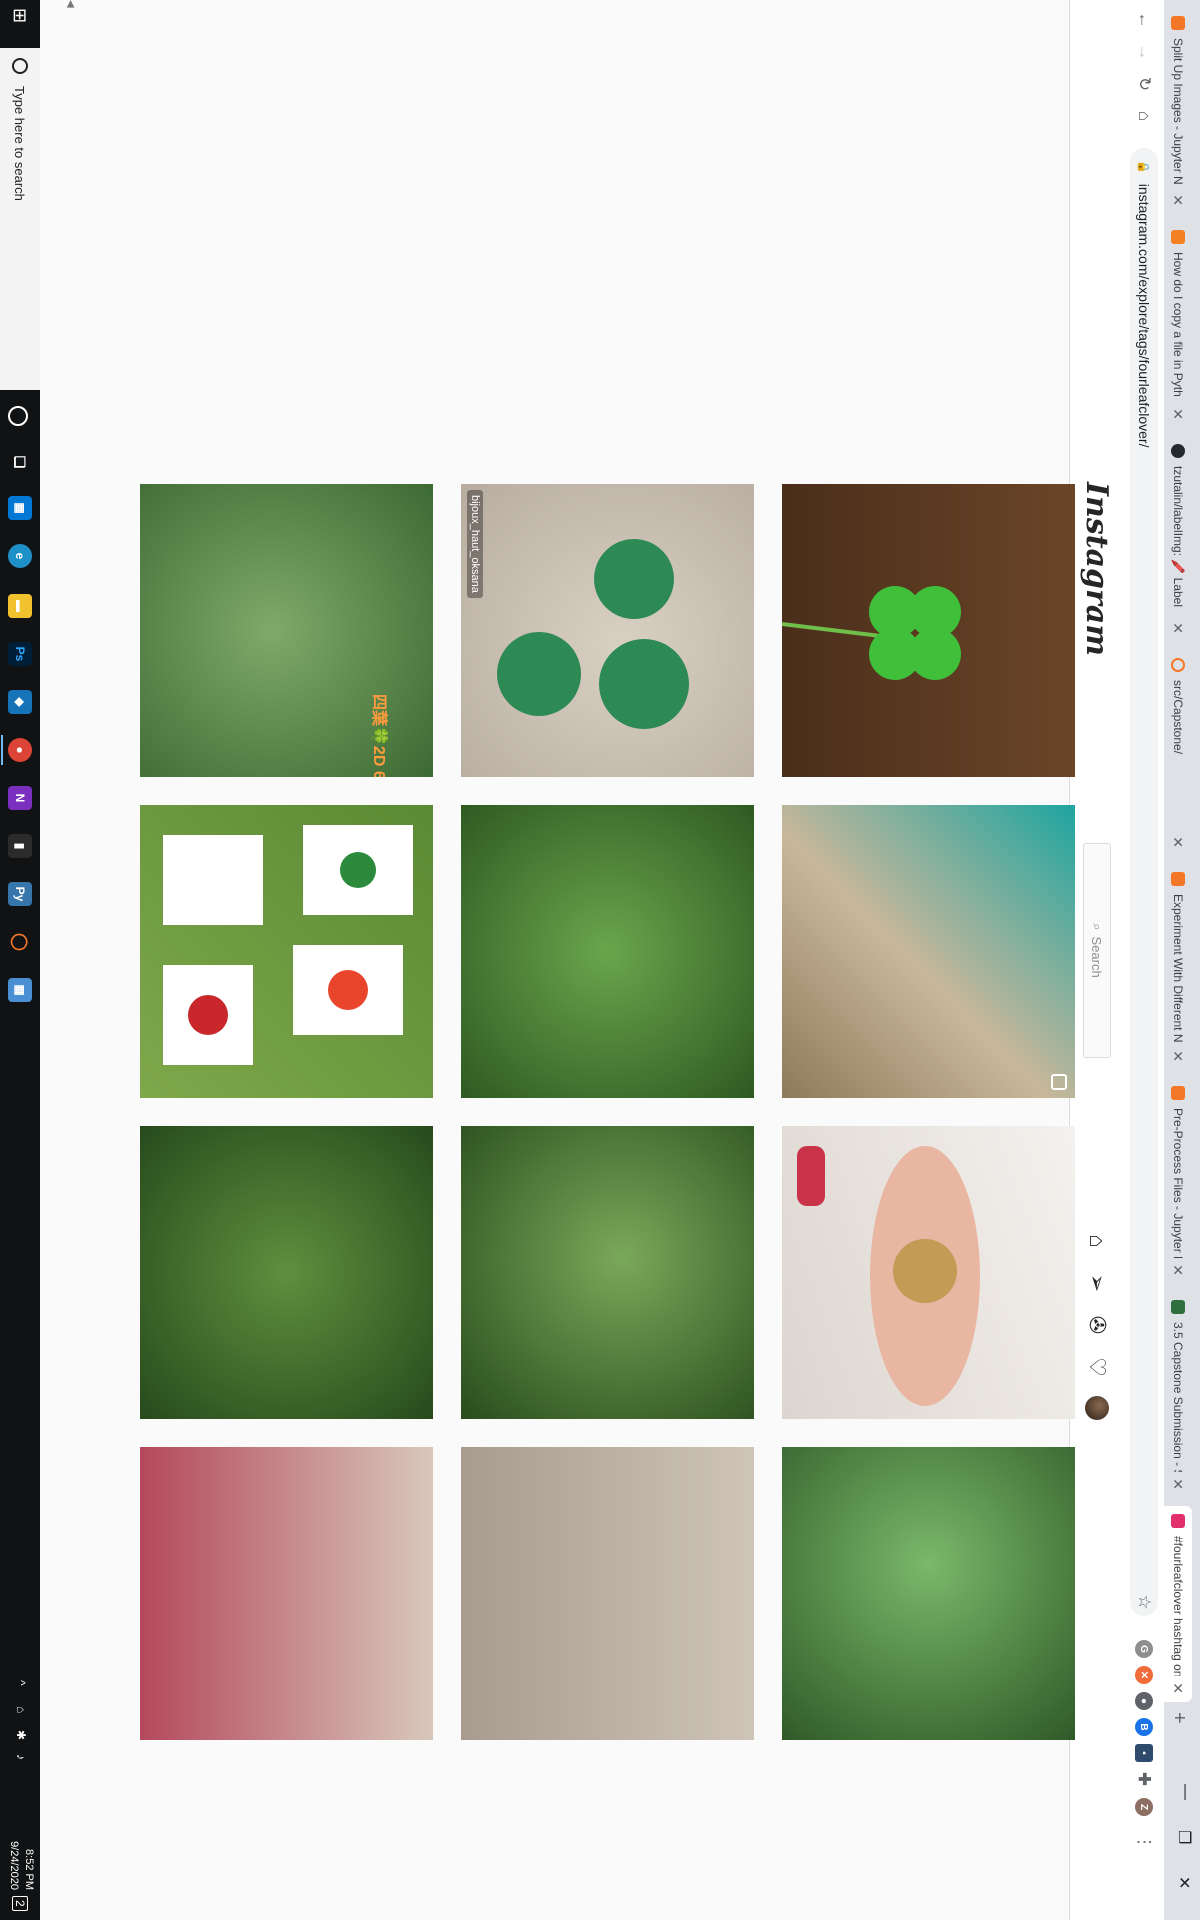 Image resolution: width=1200 pixels, height=1920 pixels. I want to click on post-tile-clover-wood, so click(928, 630).